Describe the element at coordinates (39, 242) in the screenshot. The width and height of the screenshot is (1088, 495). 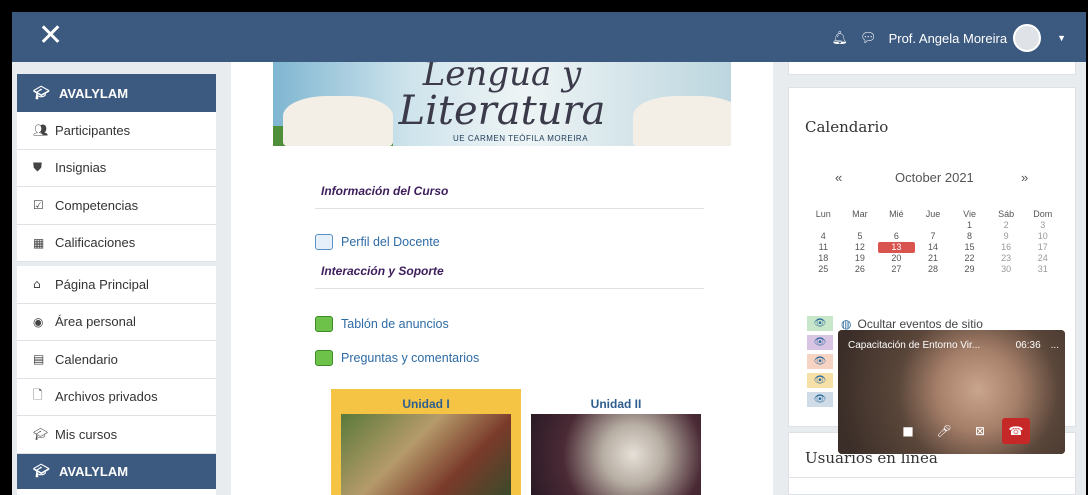
I see `table-icon: ▦` at that location.